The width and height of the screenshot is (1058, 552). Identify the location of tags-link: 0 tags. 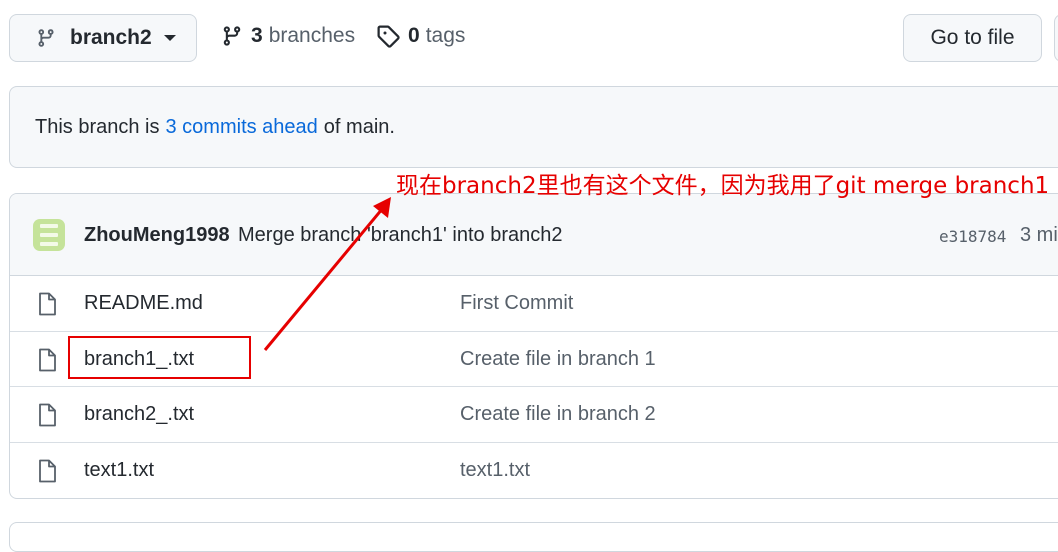
(420, 36).